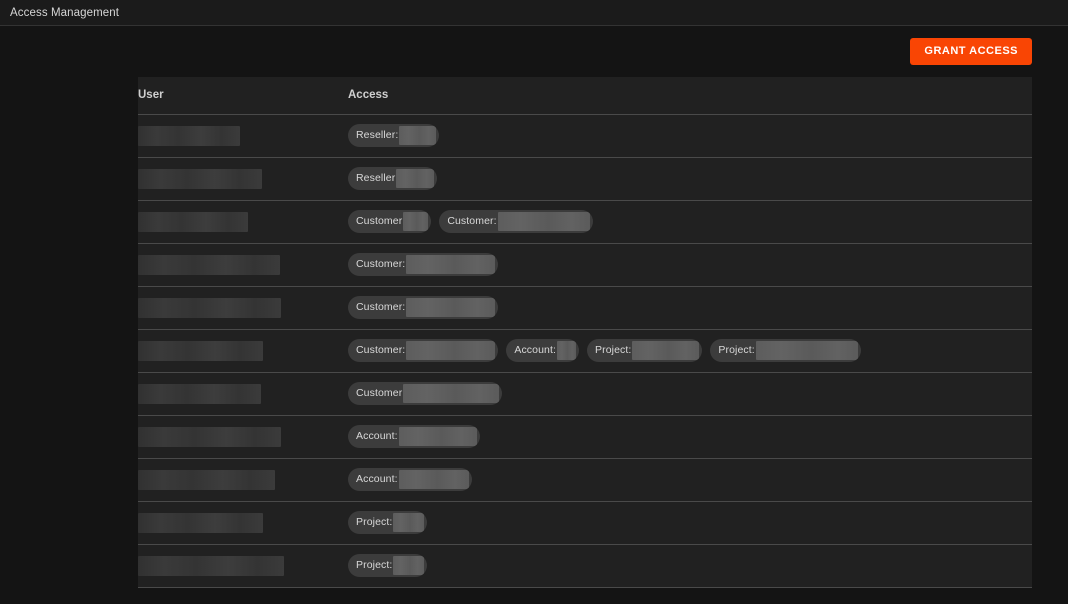  I want to click on table-row: Customer Customer:, so click(585, 221).